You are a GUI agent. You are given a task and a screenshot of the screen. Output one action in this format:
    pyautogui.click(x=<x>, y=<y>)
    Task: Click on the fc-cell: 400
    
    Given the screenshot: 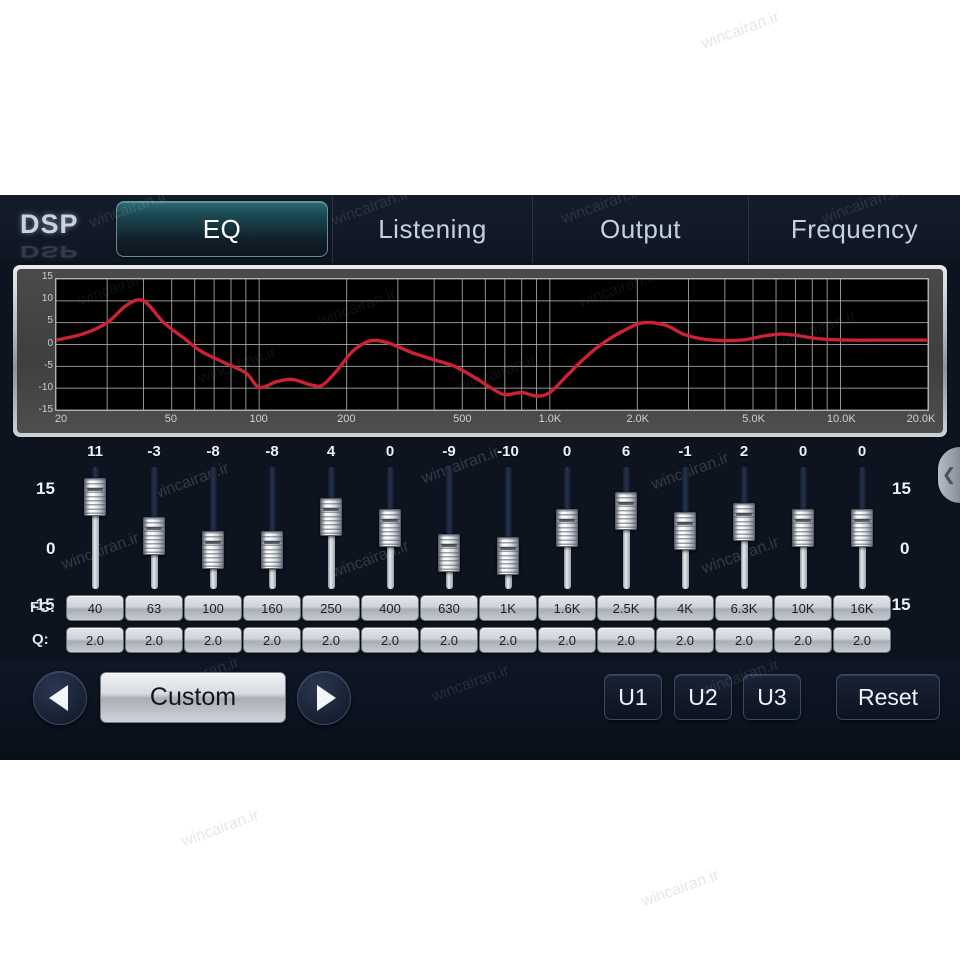 What is the action you would take?
    pyautogui.click(x=390, y=608)
    